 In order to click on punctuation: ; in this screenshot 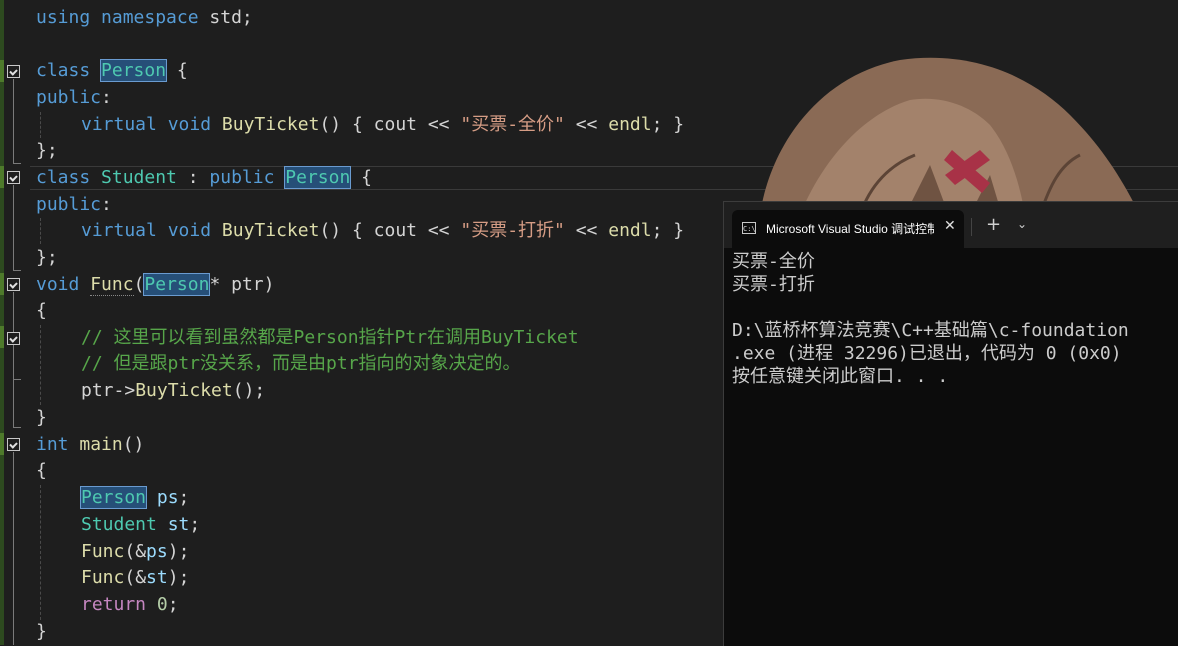, I will do `click(173, 604)`.